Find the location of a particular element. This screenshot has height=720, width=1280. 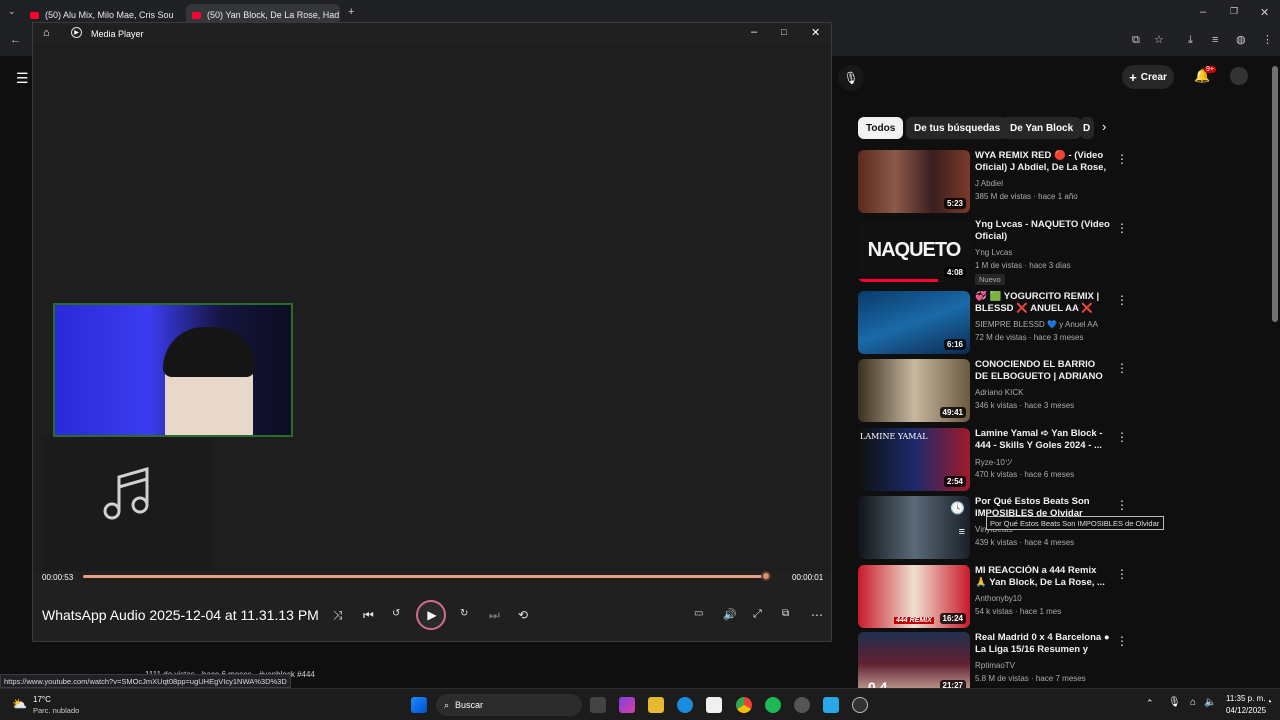

download-icon: ⤓ is located at coordinates (1190, 40).